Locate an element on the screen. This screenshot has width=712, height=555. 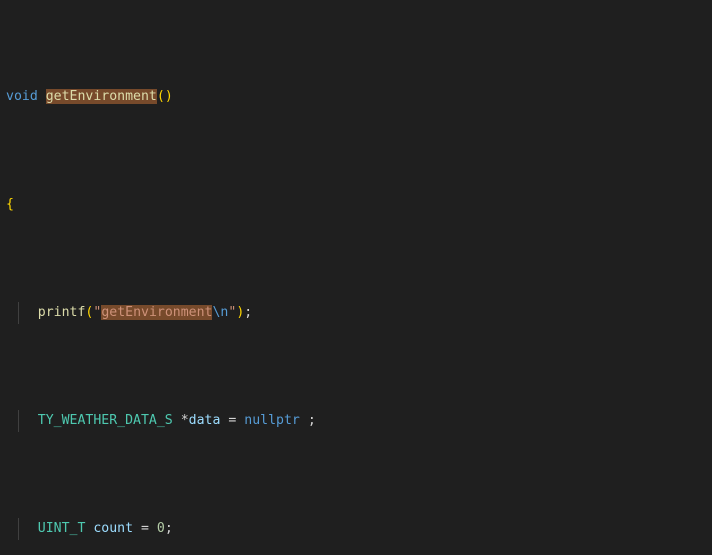
token-function-name: getEnvironment is located at coordinates (101, 97).